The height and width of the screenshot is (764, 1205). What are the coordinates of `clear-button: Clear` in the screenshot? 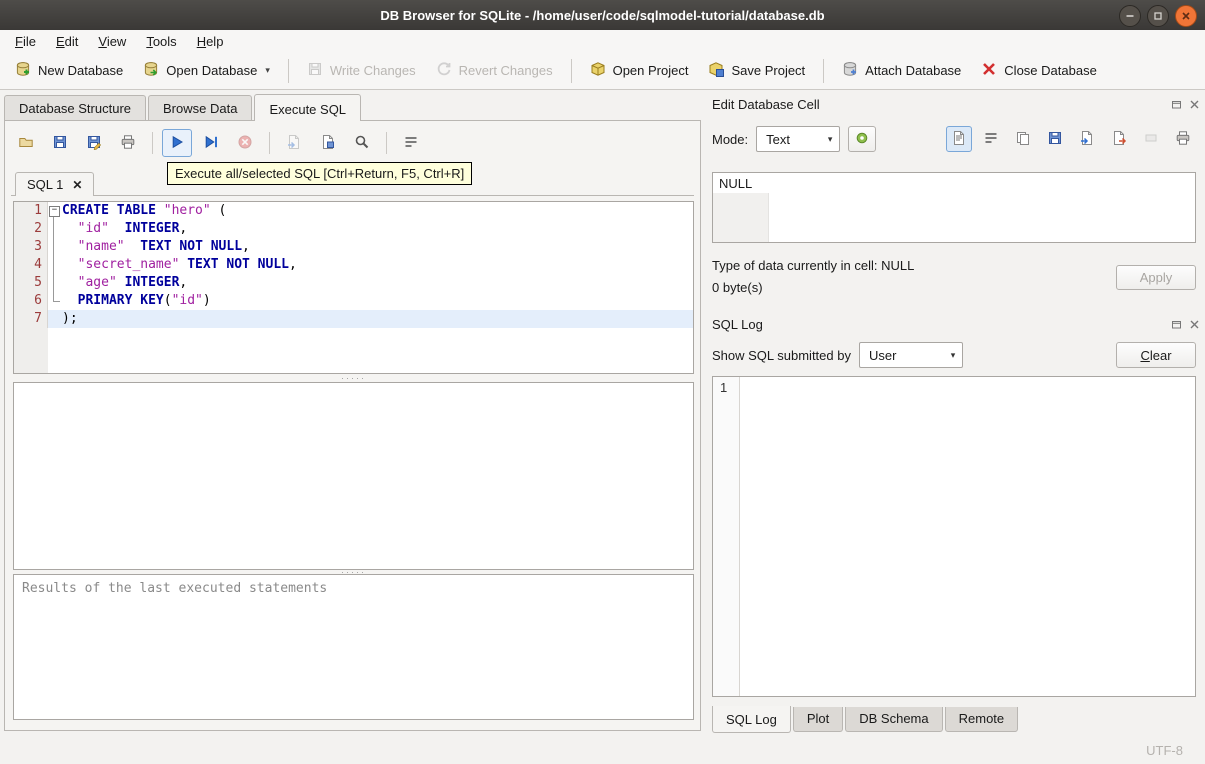 It's located at (1156, 355).